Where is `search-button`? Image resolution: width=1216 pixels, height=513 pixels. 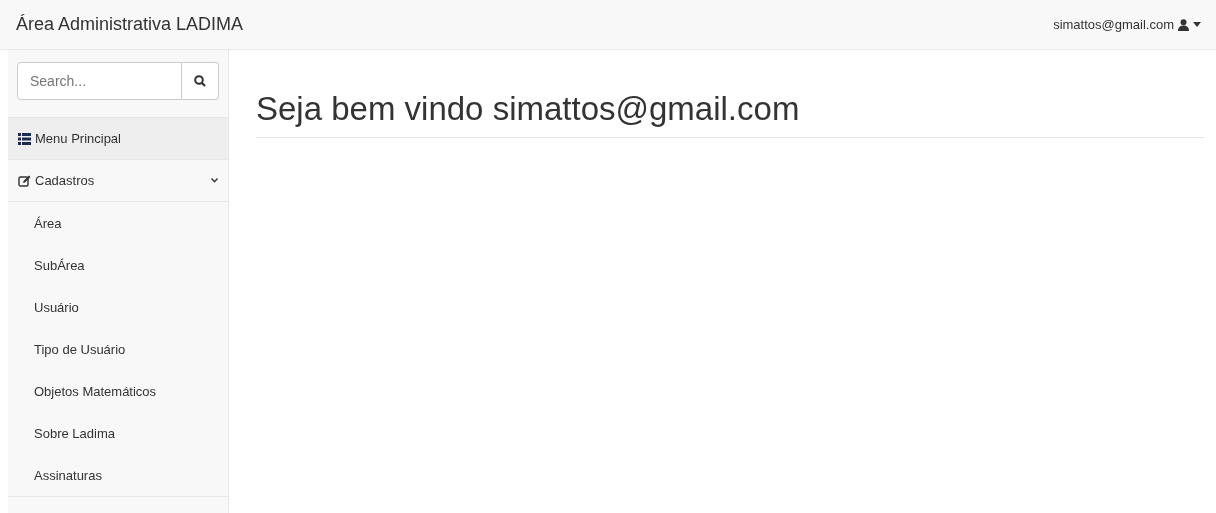 search-button is located at coordinates (200, 81).